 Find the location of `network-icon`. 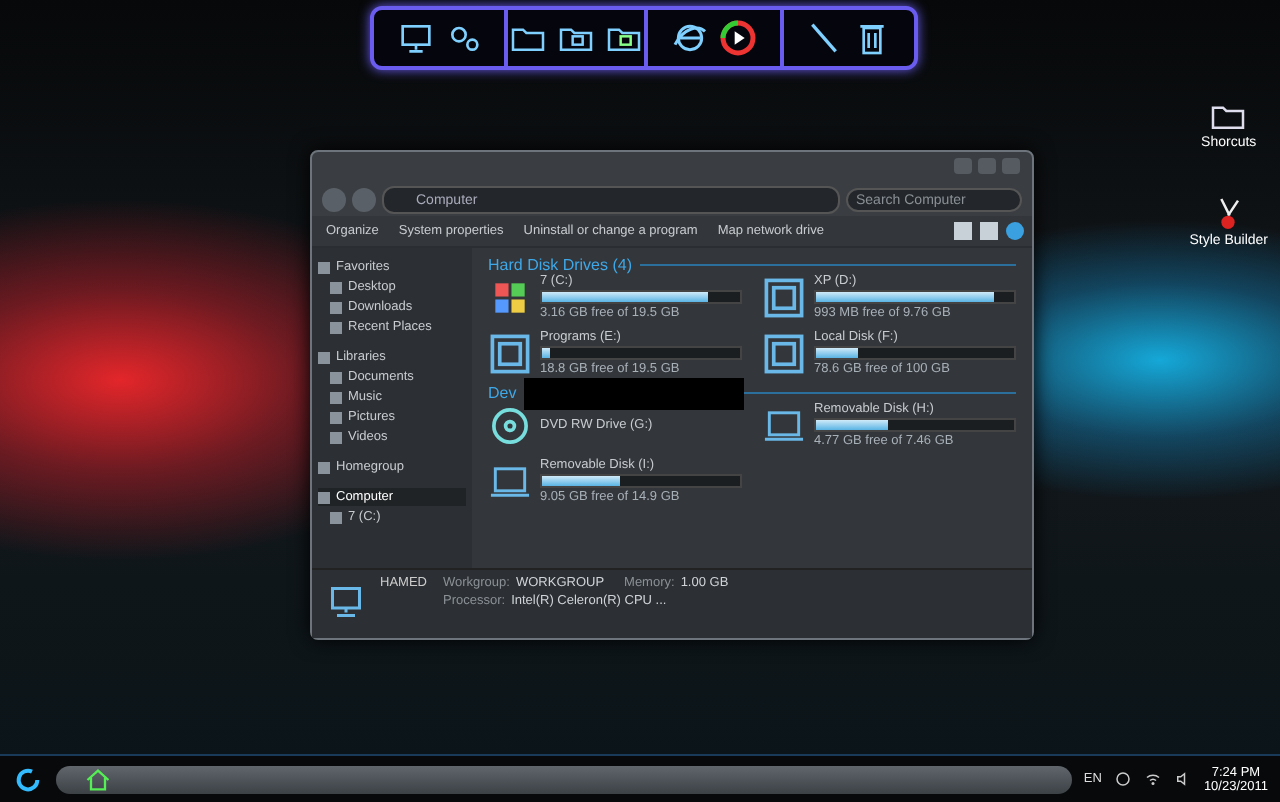

network-icon is located at coordinates (1122, 779).